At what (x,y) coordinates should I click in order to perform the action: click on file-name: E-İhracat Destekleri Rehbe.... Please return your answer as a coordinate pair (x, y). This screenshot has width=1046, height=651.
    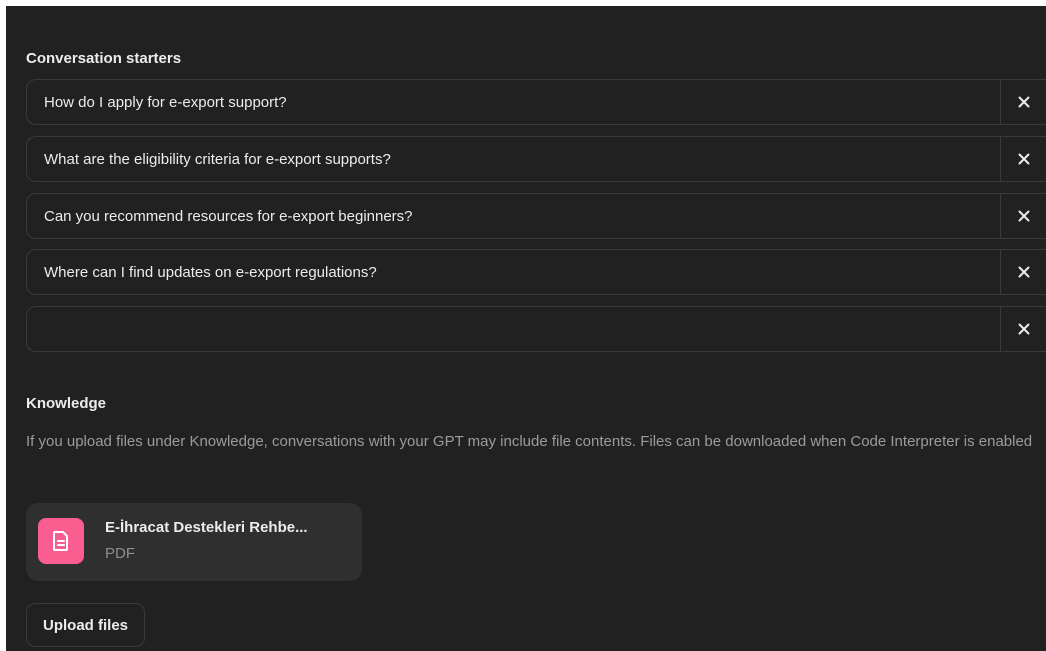
    Looking at the image, I should click on (206, 527).